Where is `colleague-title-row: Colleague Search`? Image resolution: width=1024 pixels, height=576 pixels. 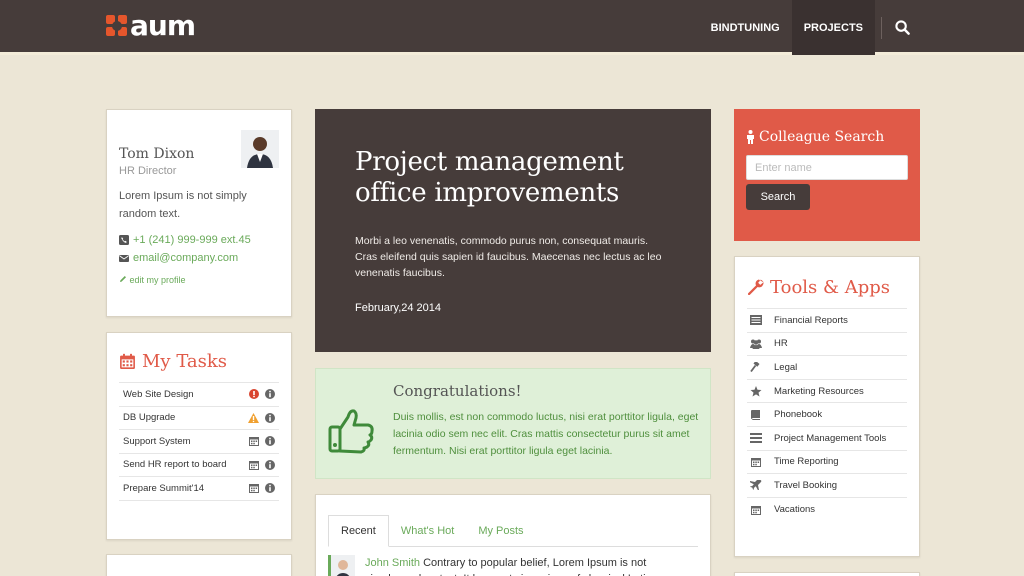 colleague-title-row: Colleague Search is located at coordinates (827, 137).